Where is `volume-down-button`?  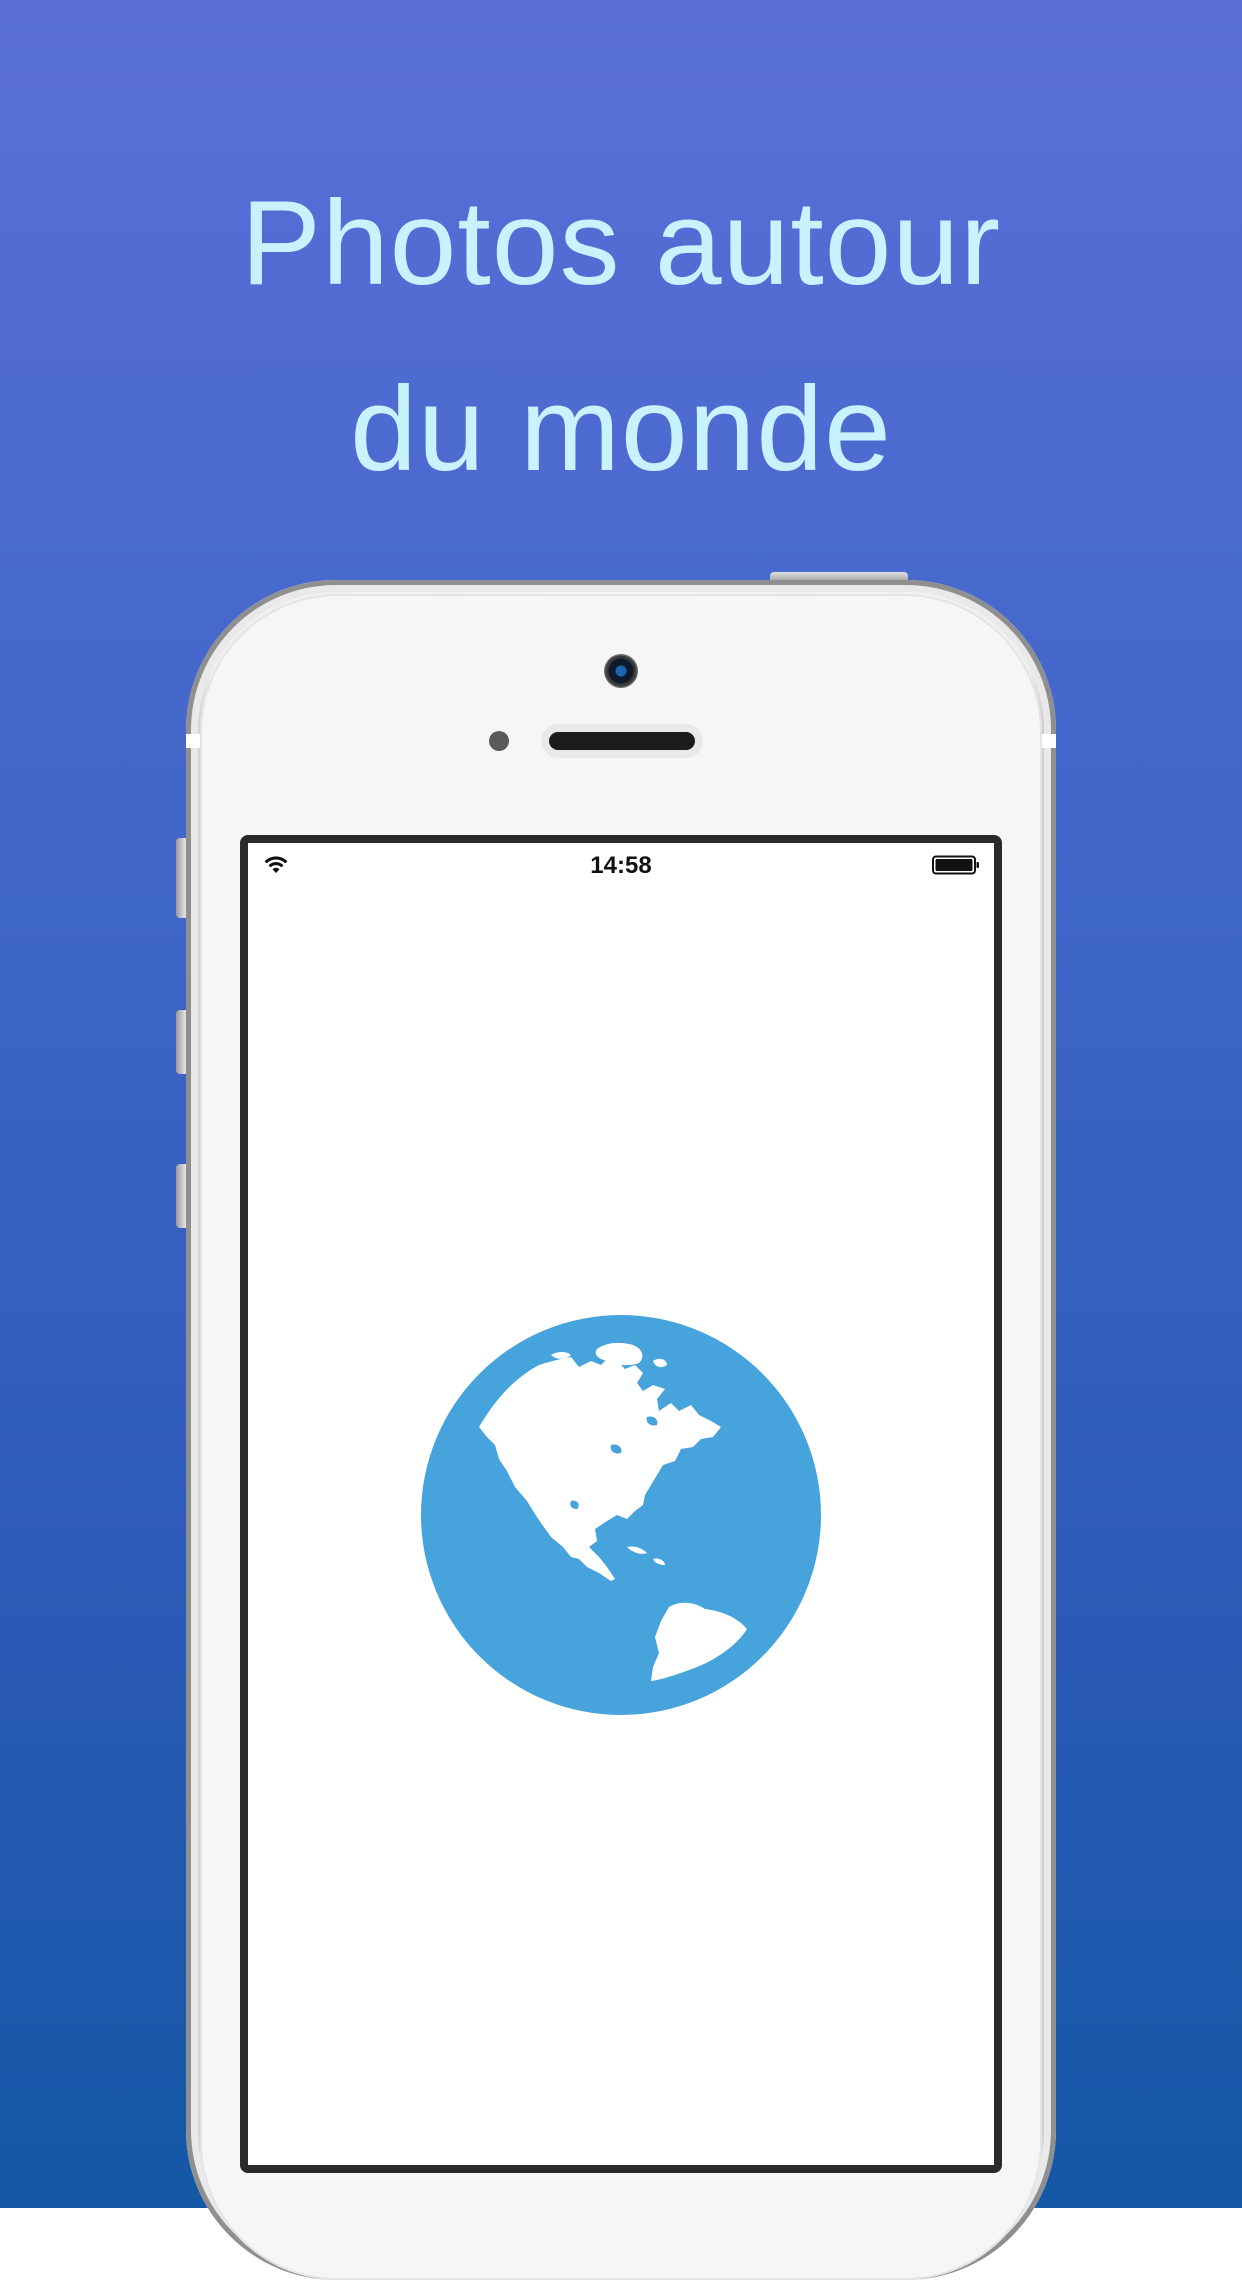
volume-down-button is located at coordinates (181, 1196).